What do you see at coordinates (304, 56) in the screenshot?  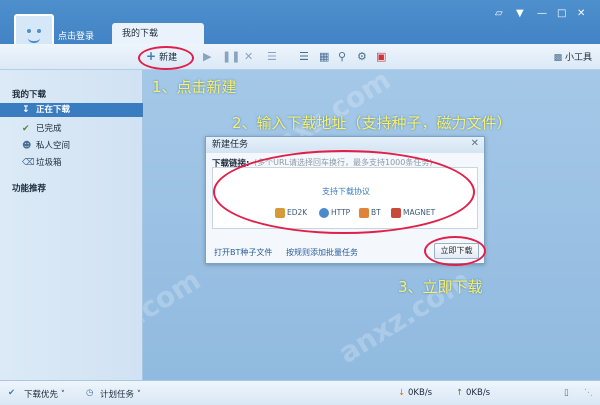 I see `list-icon: ☰` at bounding box center [304, 56].